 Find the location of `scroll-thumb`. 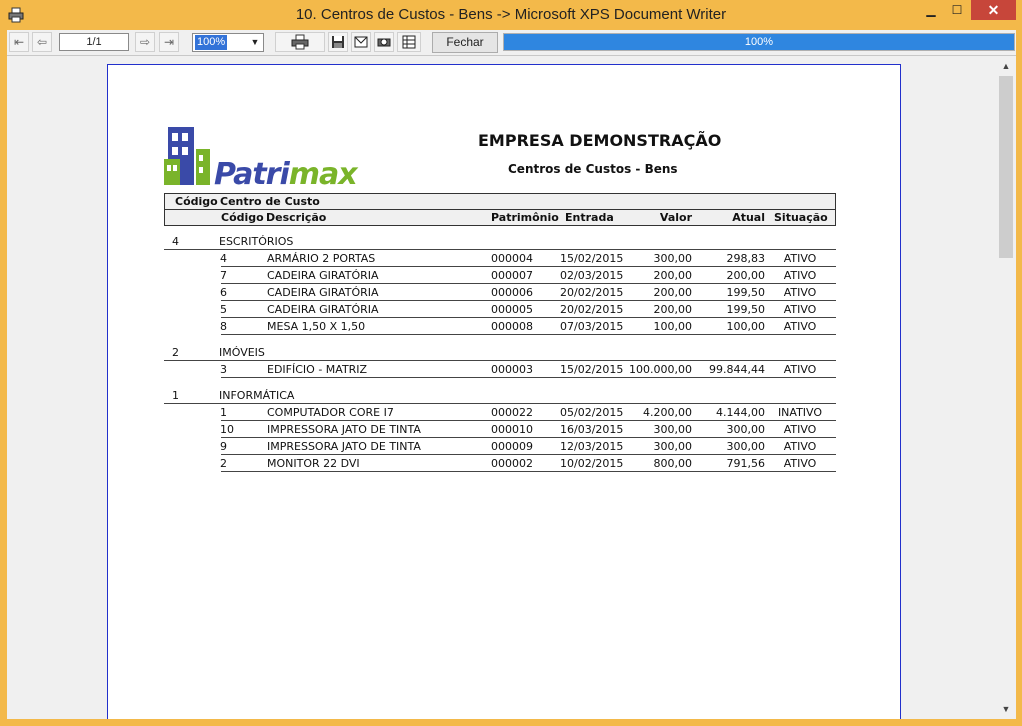

scroll-thumb is located at coordinates (1006, 167).